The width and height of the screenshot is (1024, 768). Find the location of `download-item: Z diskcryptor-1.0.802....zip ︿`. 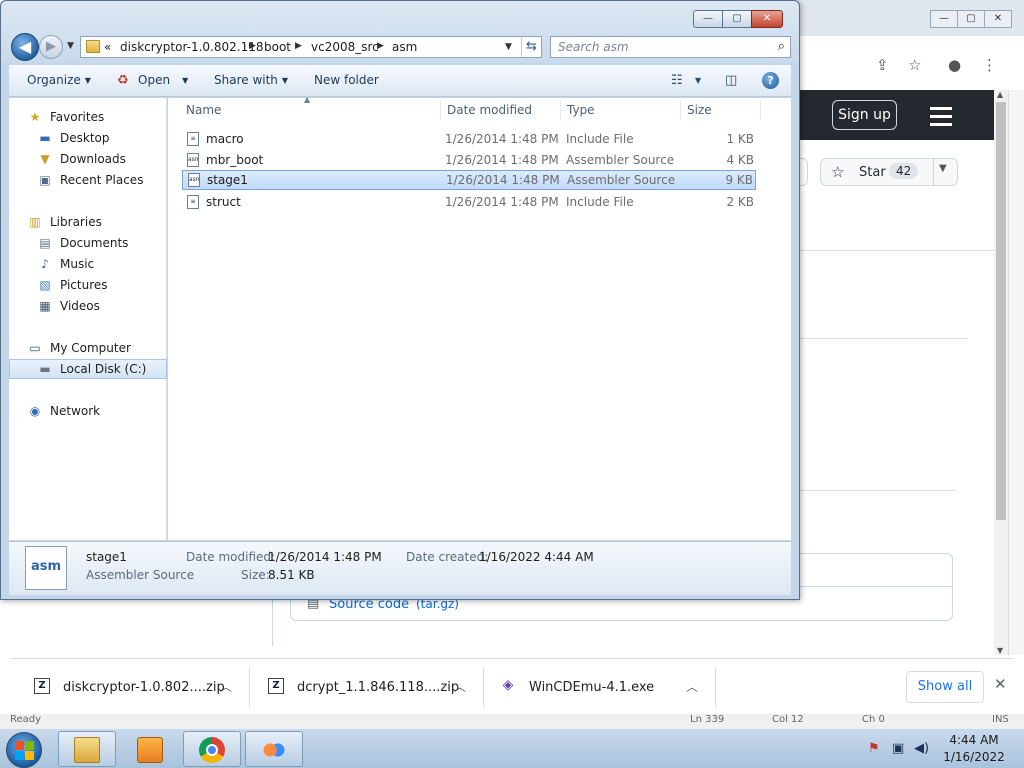

download-item: Z diskcryptor-1.0.802....zip ︿ is located at coordinates (130, 687).